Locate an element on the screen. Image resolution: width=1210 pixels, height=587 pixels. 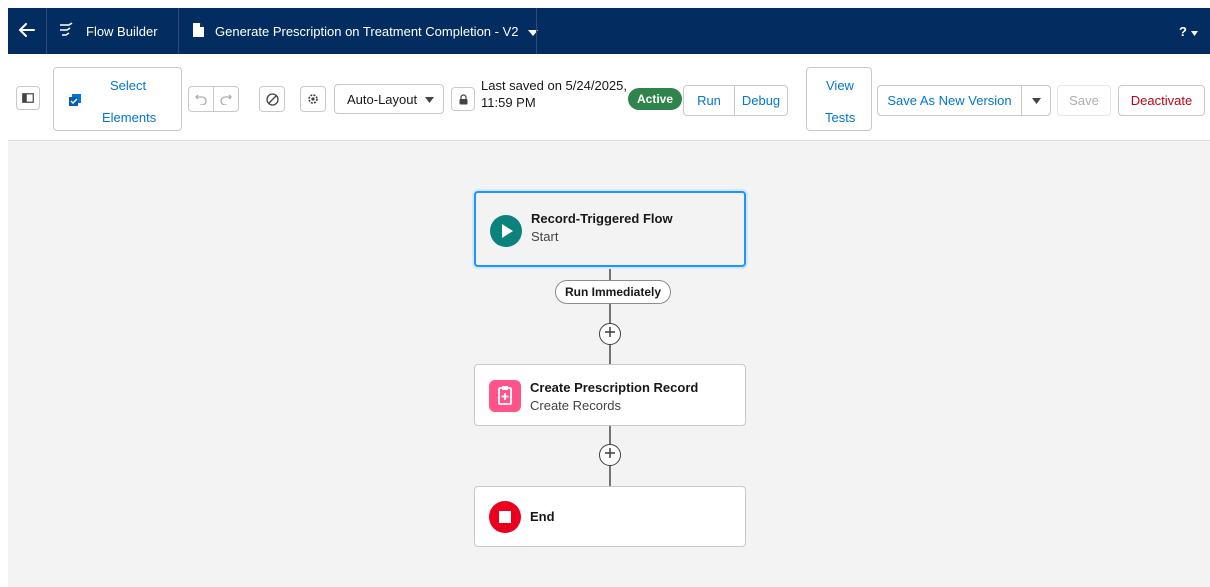
settings-button is located at coordinates (313, 99).